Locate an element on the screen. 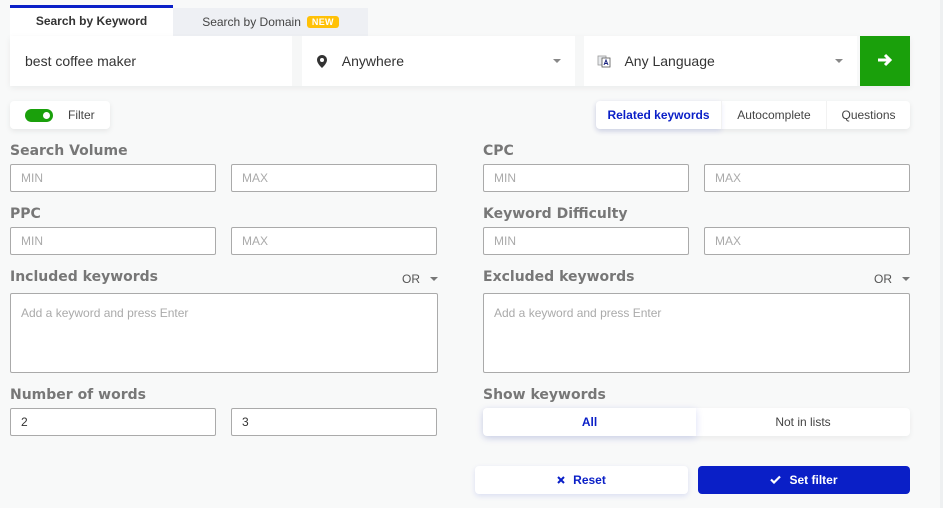  reset-button: Reset is located at coordinates (581, 480).